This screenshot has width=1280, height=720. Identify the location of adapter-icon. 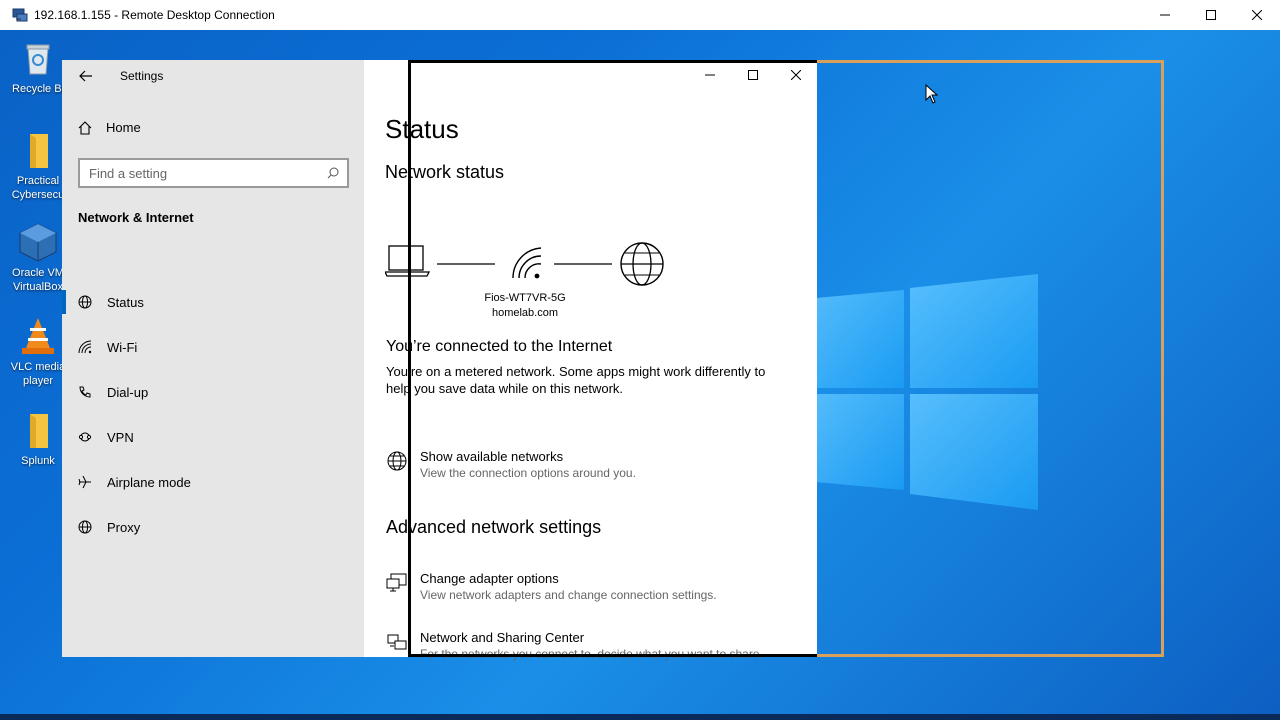
(396, 582).